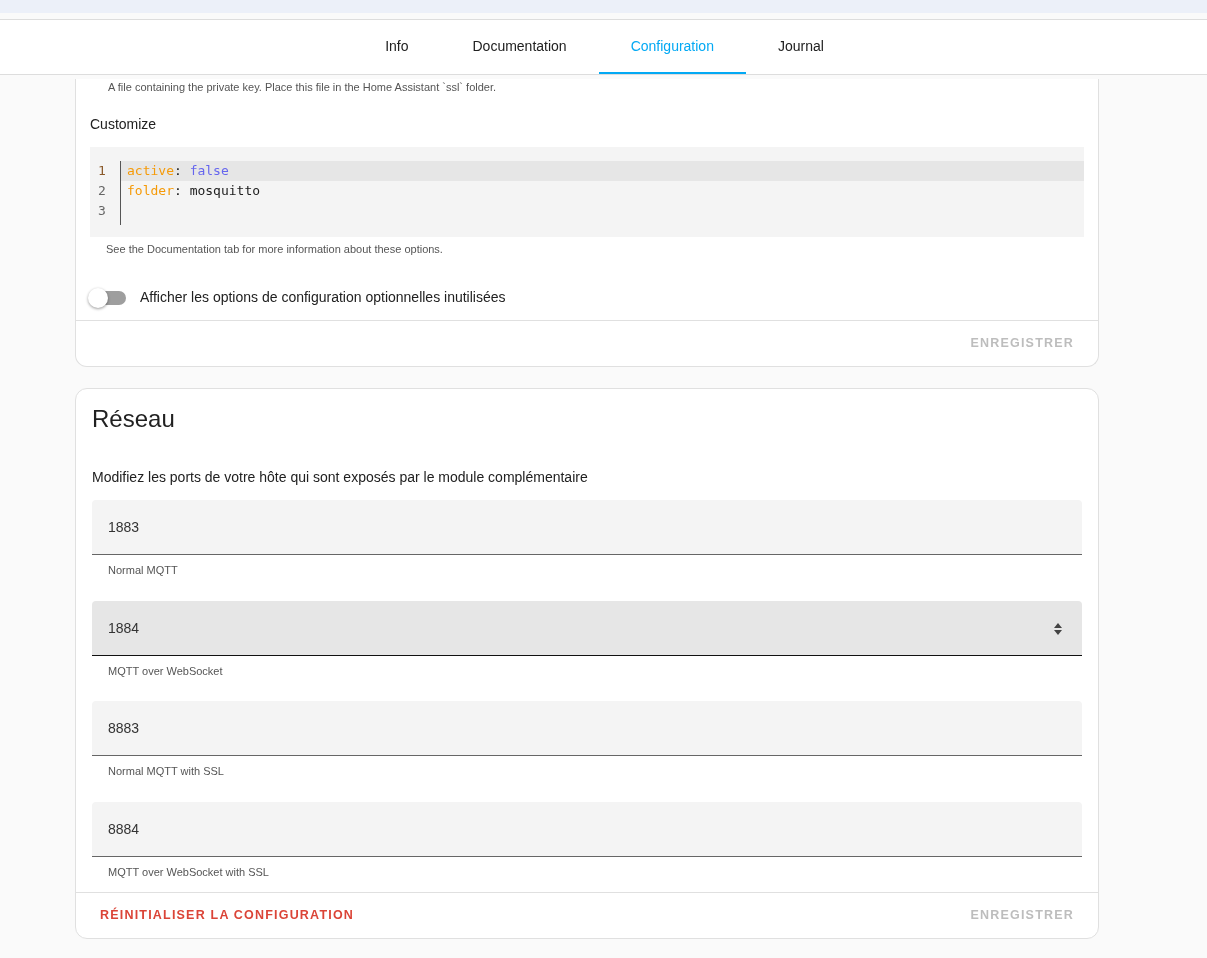  I want to click on toggle-label: Afficher les options de configuration optionnelles inutilisées, so click(323, 297).